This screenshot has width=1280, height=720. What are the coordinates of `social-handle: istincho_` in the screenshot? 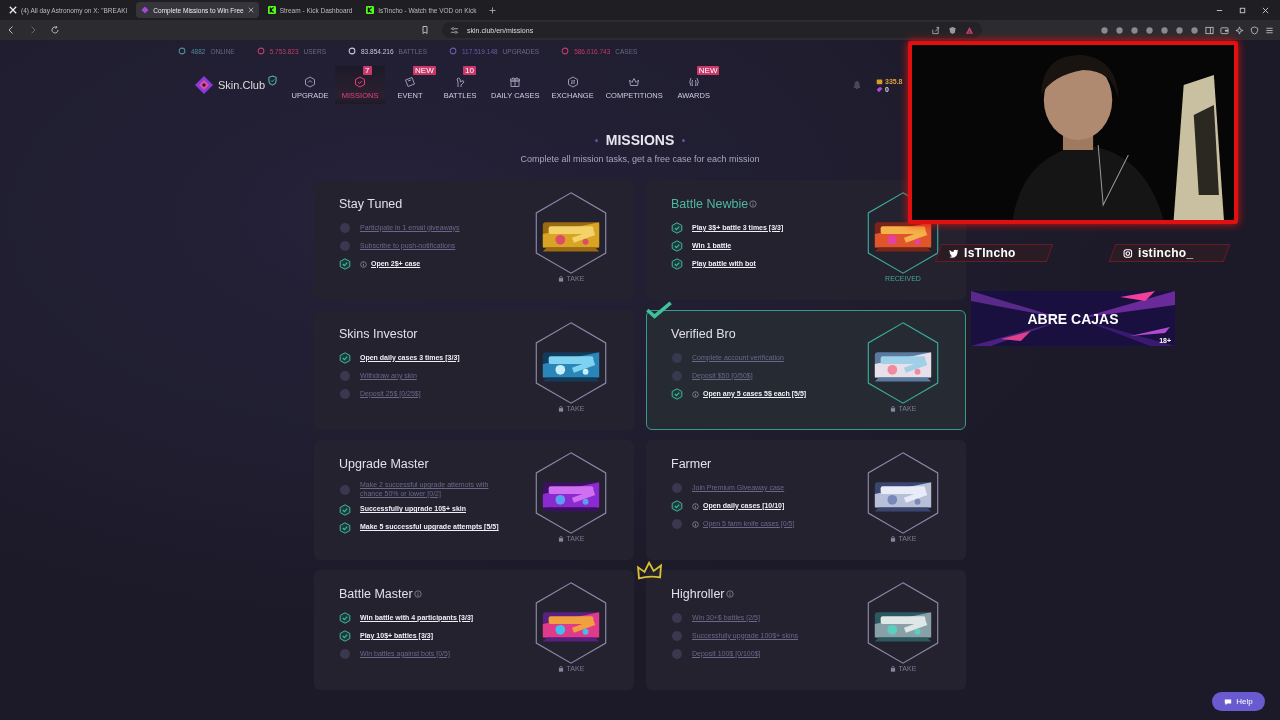 It's located at (1166, 253).